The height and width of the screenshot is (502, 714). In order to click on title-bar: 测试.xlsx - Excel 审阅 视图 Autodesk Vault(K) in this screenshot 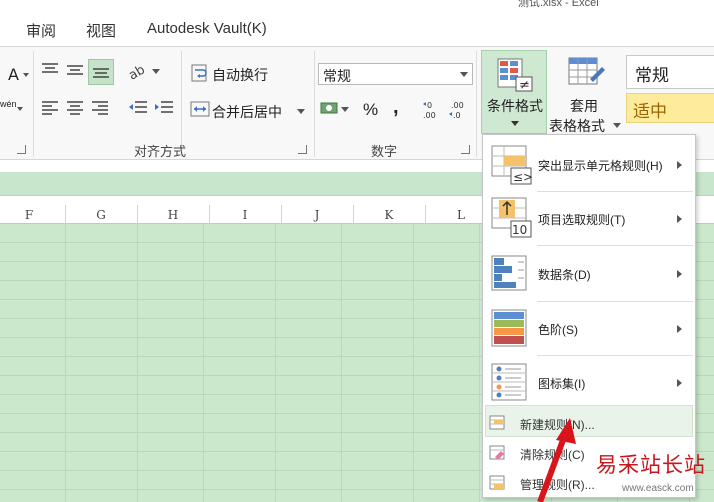, I will do `click(357, 23)`.